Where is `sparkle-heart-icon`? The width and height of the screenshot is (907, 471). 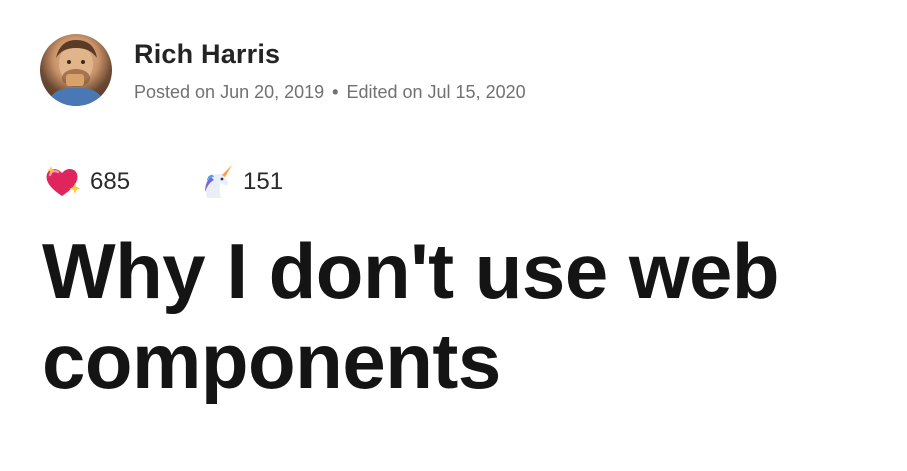
sparkle-heart-icon is located at coordinates (63, 181).